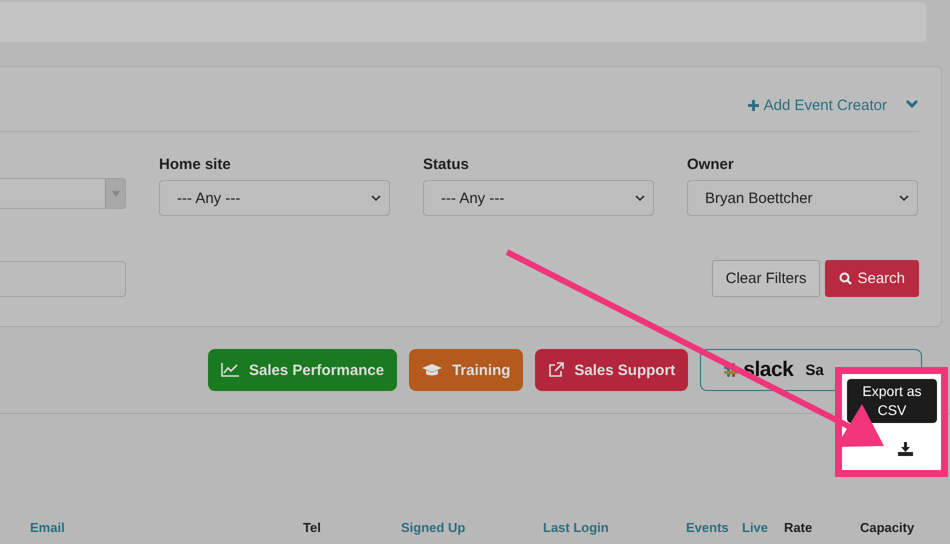 Image resolution: width=950 pixels, height=544 pixels. What do you see at coordinates (312, 527) in the screenshot?
I see `column-header: Tel` at bounding box center [312, 527].